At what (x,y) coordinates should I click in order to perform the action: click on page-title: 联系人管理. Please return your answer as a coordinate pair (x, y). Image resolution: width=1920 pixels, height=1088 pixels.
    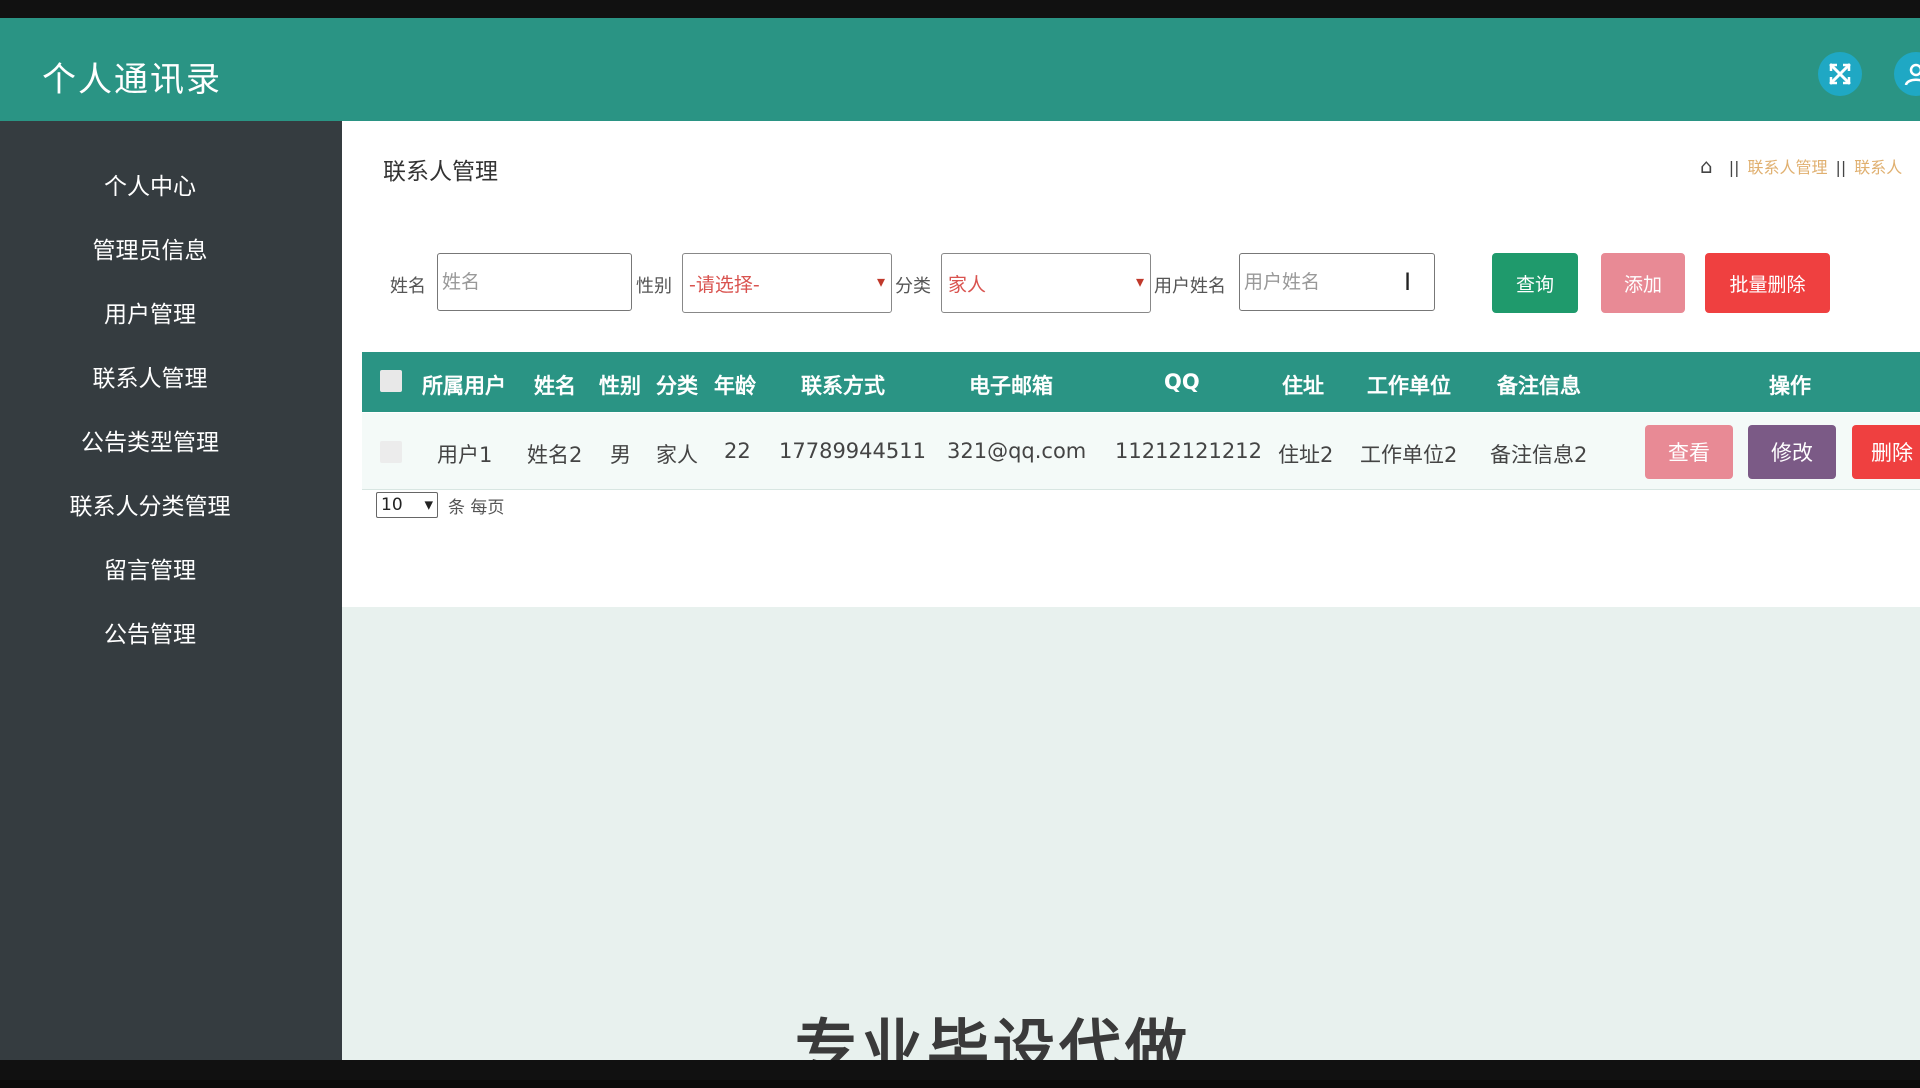
    Looking at the image, I should click on (440, 172).